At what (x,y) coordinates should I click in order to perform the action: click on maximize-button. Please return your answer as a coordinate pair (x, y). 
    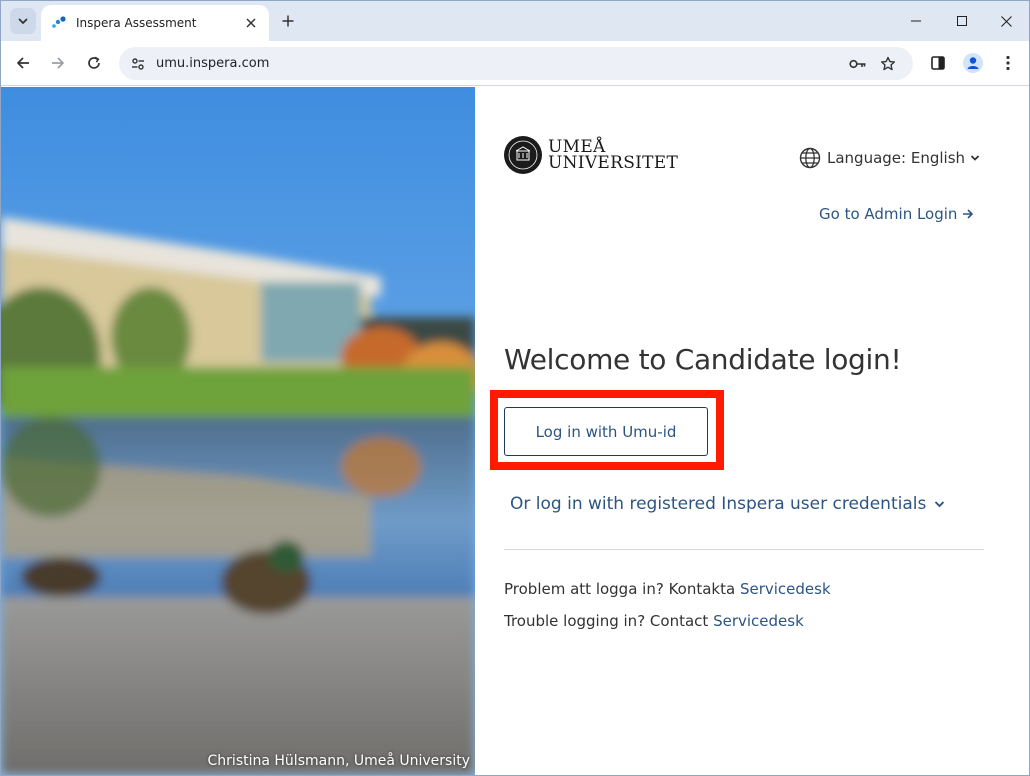
    Looking at the image, I should click on (962, 21).